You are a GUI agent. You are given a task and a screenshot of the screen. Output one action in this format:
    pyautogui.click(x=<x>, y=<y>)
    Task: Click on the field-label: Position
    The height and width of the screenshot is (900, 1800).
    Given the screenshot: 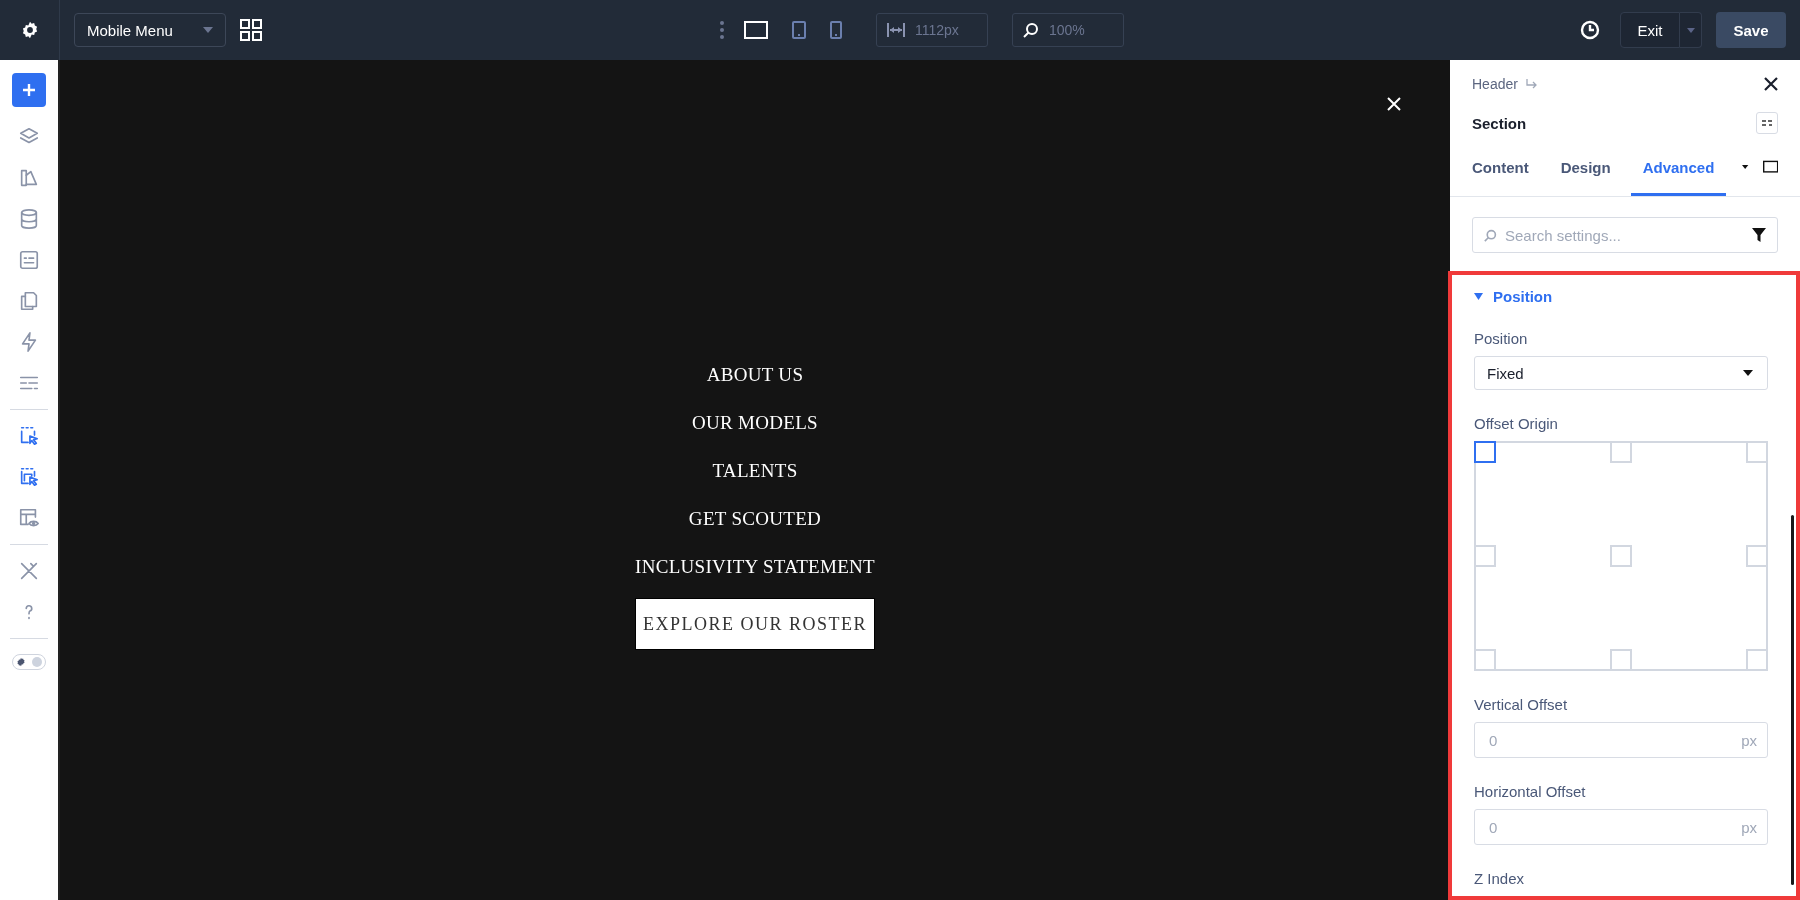 What is the action you would take?
    pyautogui.click(x=1501, y=338)
    